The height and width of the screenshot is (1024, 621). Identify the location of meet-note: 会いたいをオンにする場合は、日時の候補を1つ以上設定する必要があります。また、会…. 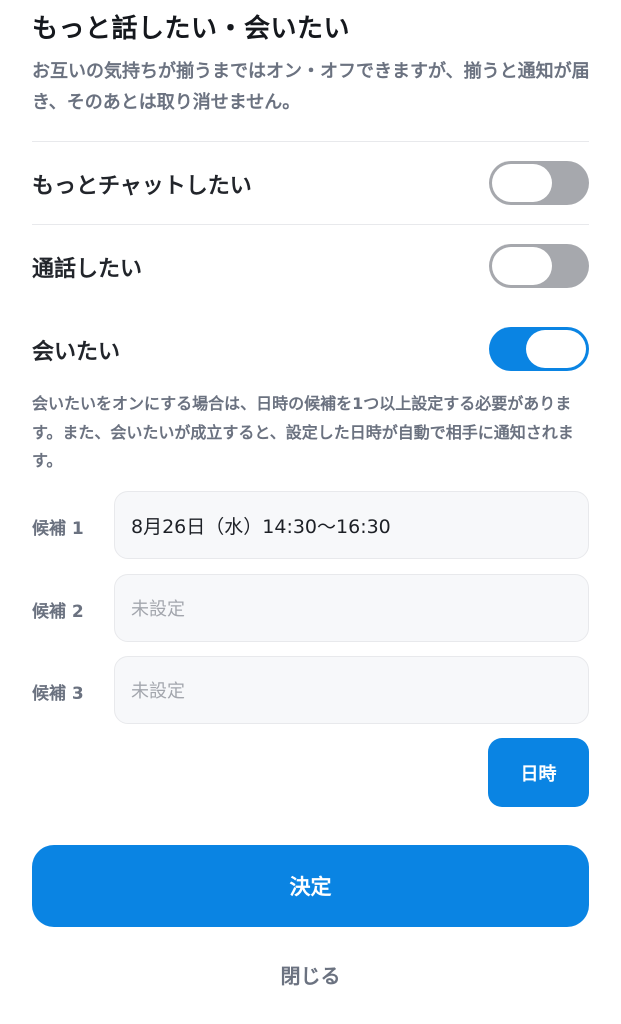
(303, 432).